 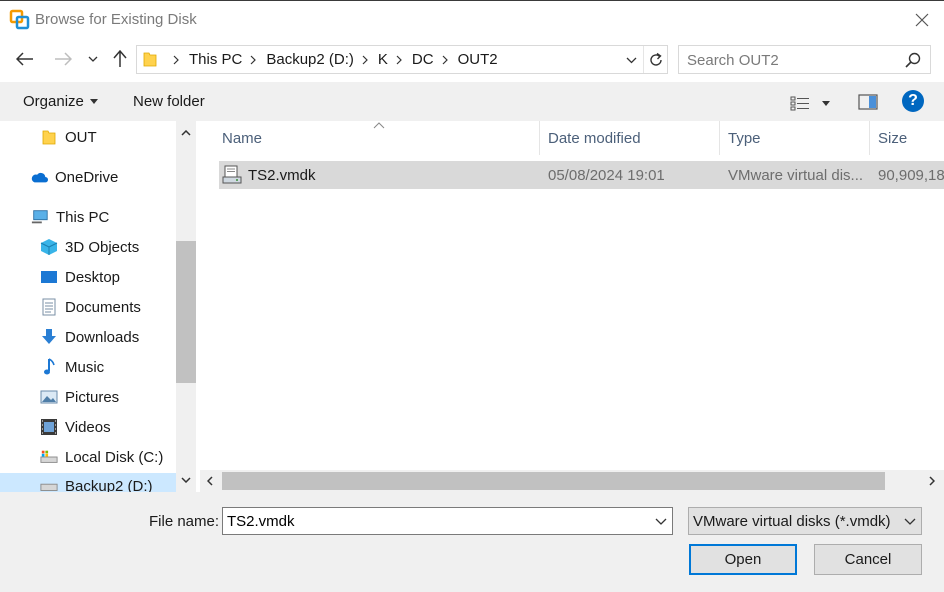 I want to click on file-name-input, so click(x=437, y=521).